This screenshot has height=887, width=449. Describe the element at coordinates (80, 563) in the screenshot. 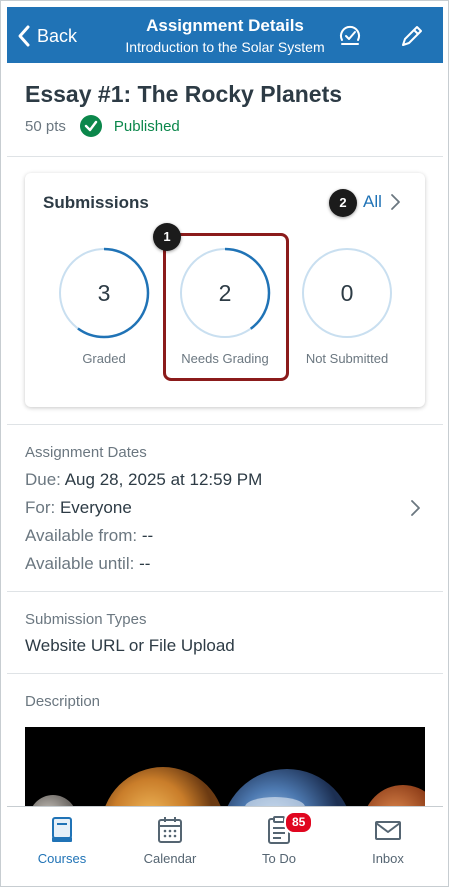

I see `available-until-key: Available until:` at that location.